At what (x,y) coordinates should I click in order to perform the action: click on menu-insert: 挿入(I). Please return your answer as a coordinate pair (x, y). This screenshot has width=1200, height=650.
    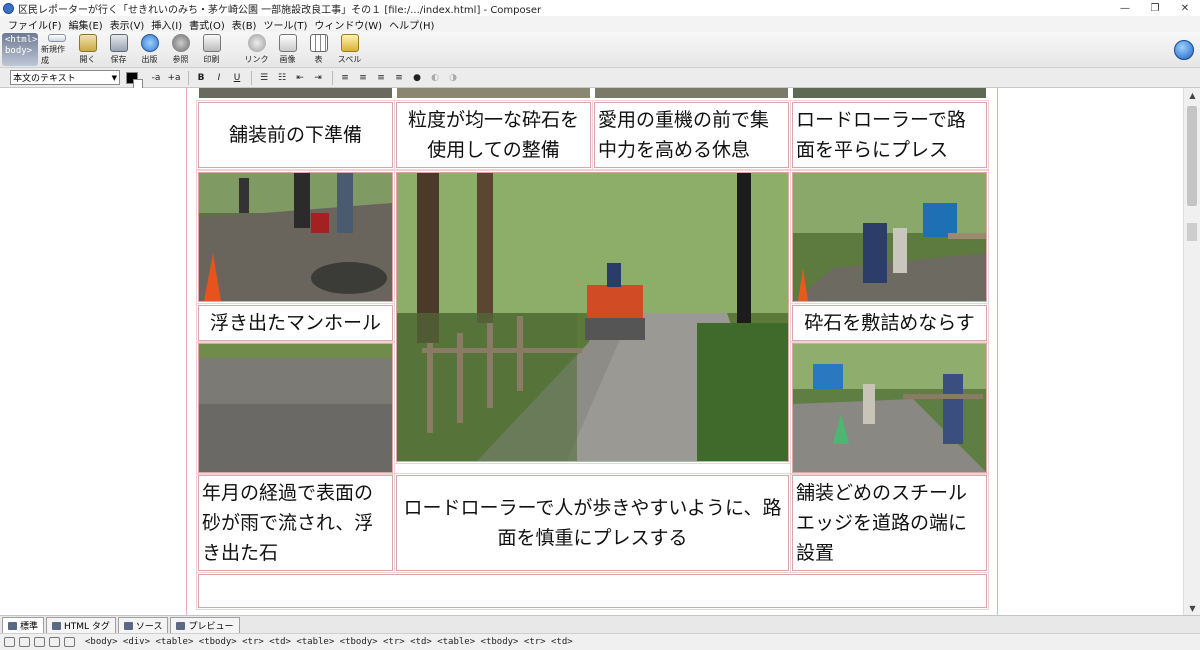
    Looking at the image, I should click on (166, 24).